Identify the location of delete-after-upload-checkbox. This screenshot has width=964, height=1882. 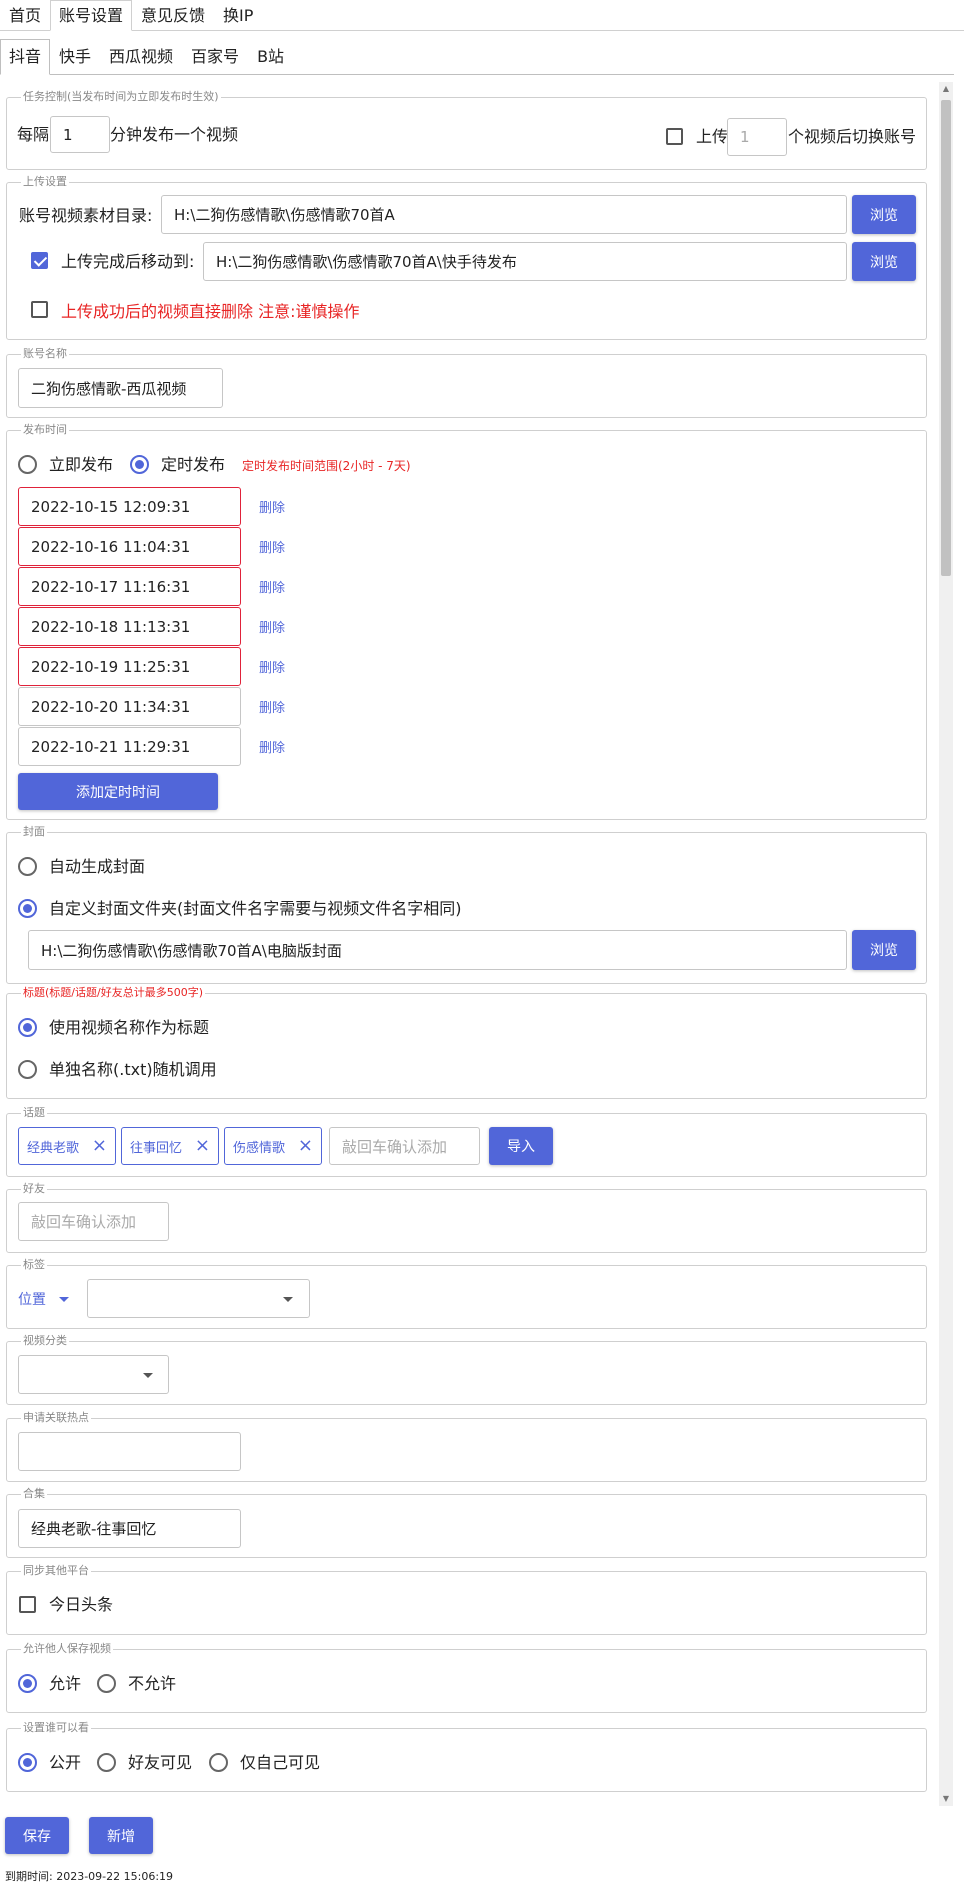
(39, 309).